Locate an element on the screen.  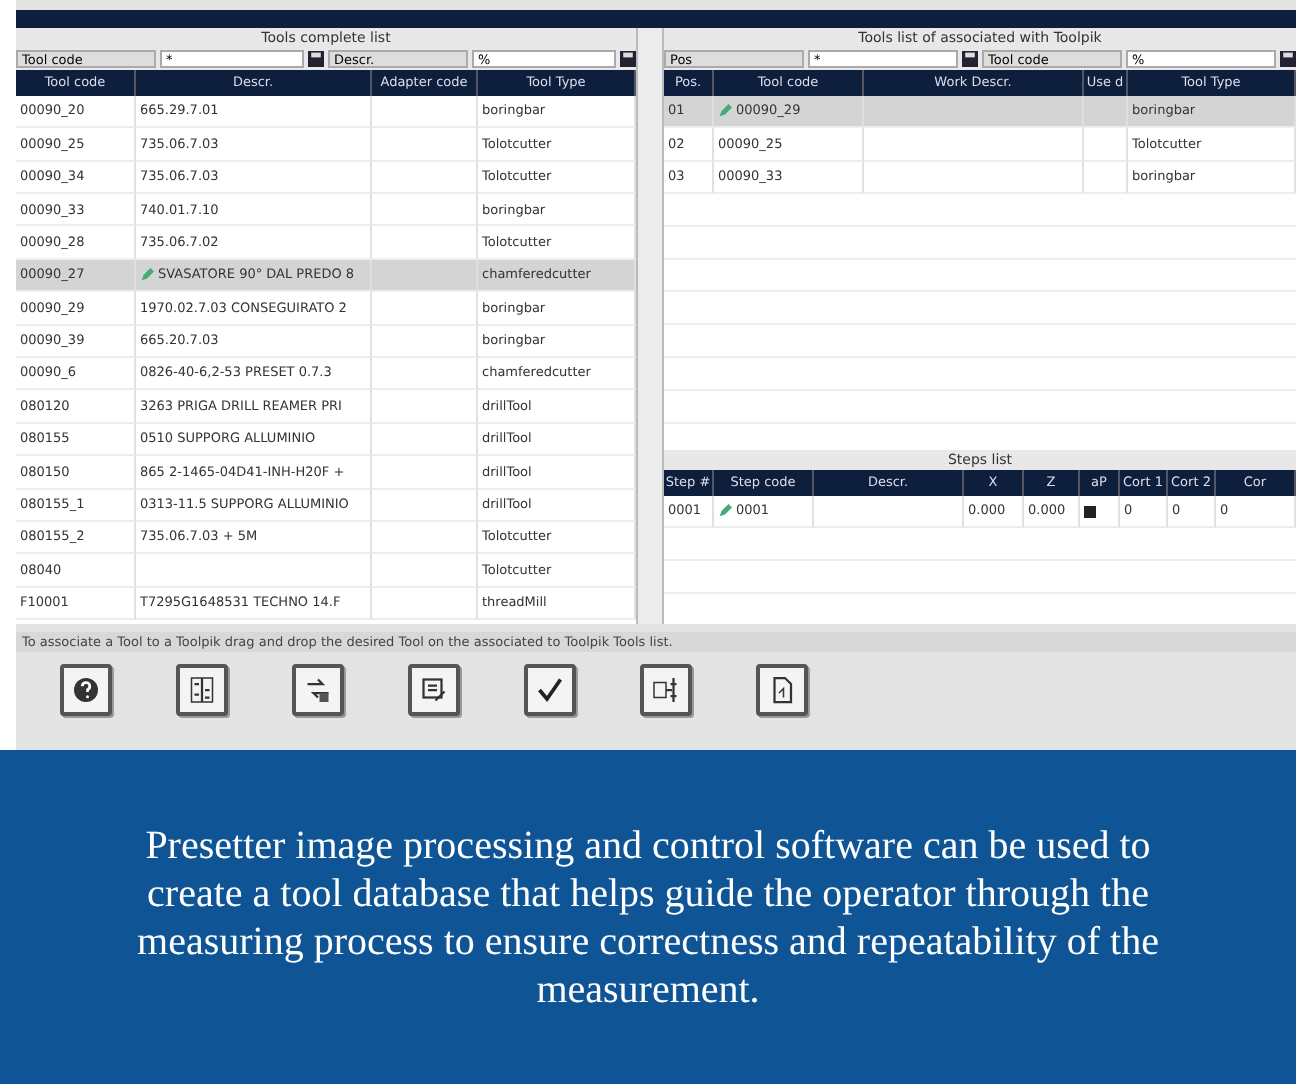
checkbox is located at coordinates (1090, 511).